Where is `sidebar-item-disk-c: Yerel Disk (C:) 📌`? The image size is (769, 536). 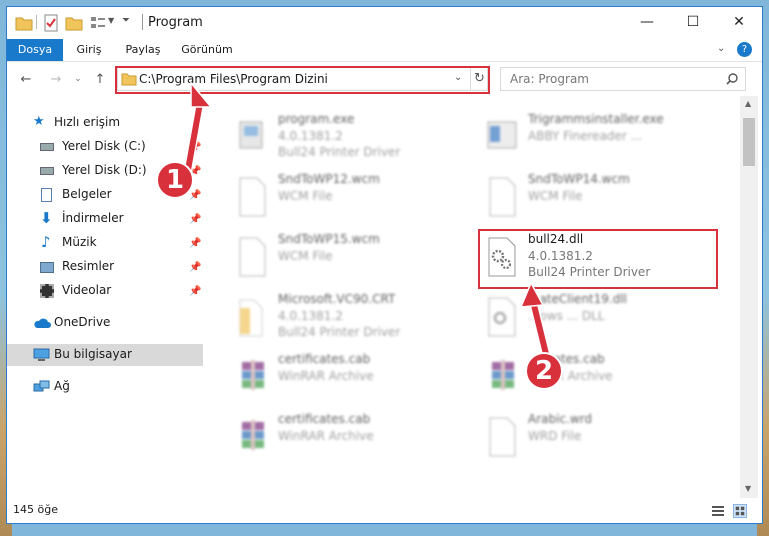 sidebar-item-disk-c: Yerel Disk (C:) 📌 is located at coordinates (105, 147).